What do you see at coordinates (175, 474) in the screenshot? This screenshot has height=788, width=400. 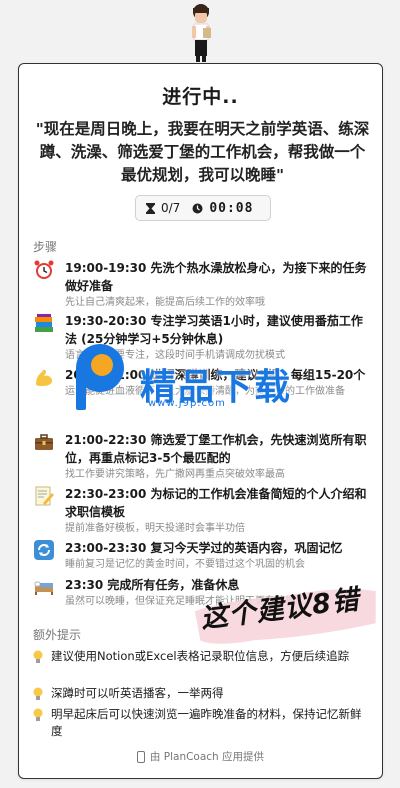 I see `step-note: 找工作要讲究策略，先广撒网再重点突破效率最高` at bounding box center [175, 474].